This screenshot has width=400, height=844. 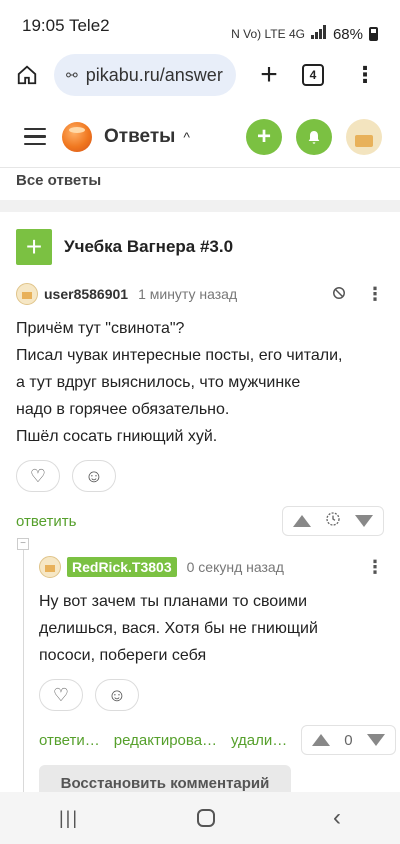 What do you see at coordinates (217, 740) in the screenshot?
I see `comment-footer: ответи… редактирова… удали… 0` at bounding box center [217, 740].